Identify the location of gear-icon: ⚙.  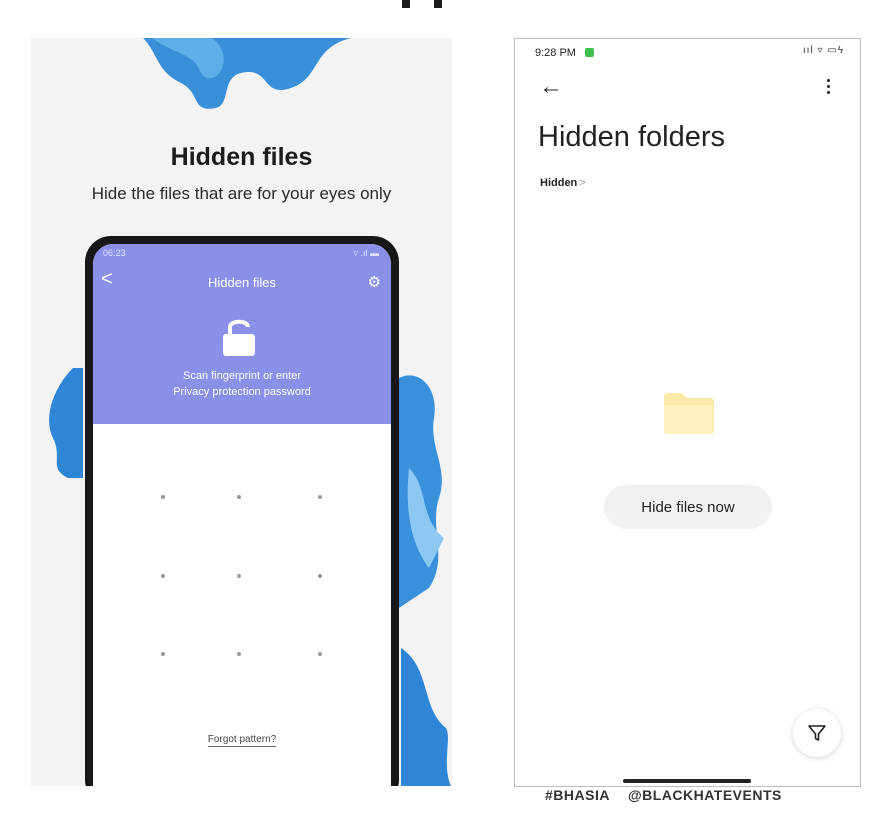
(374, 282).